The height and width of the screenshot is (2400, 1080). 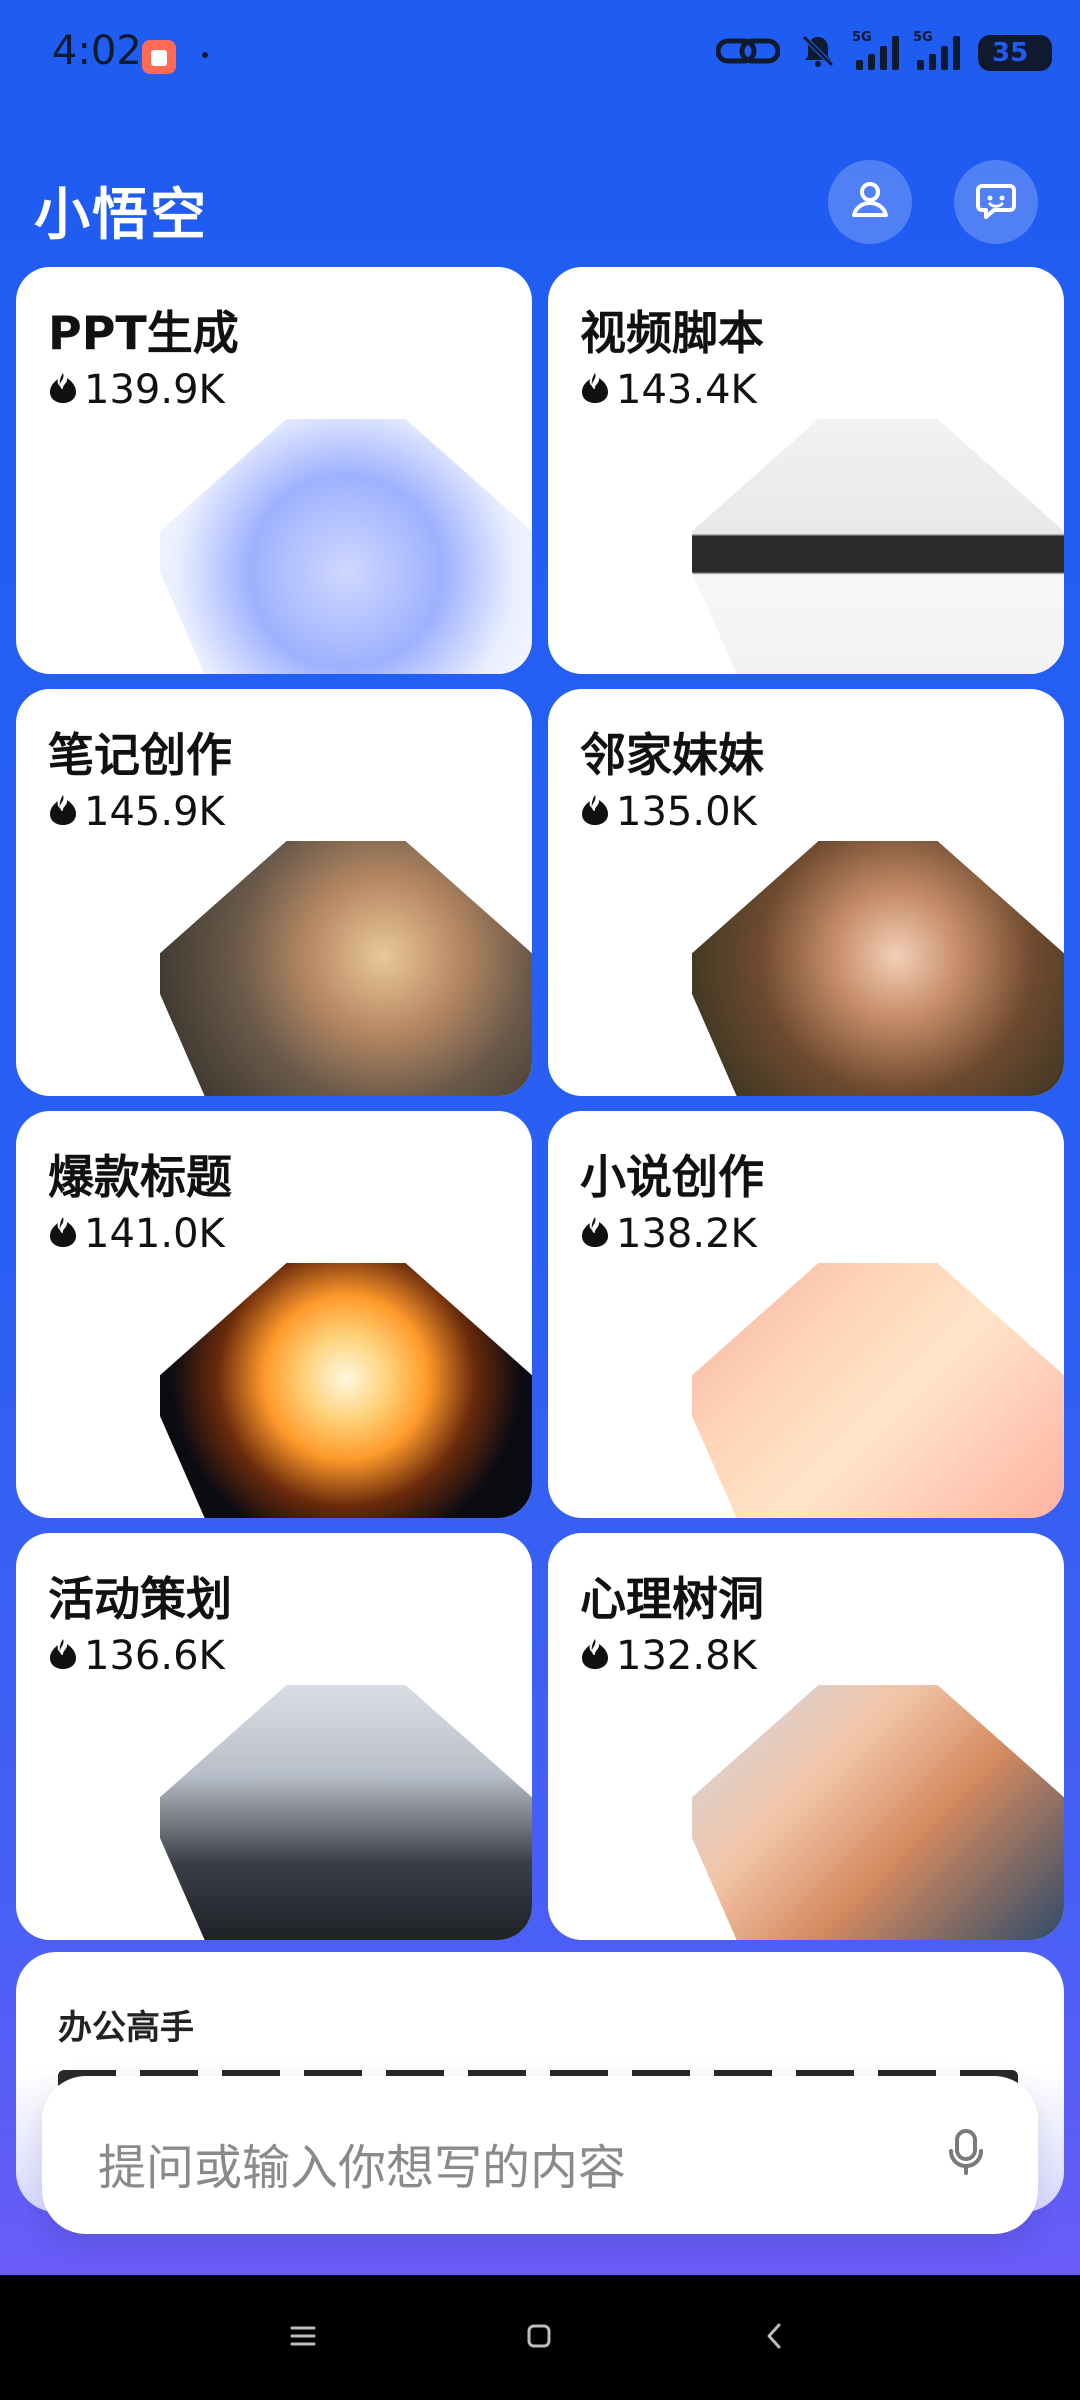 I want to click on messages-button, so click(x=996, y=202).